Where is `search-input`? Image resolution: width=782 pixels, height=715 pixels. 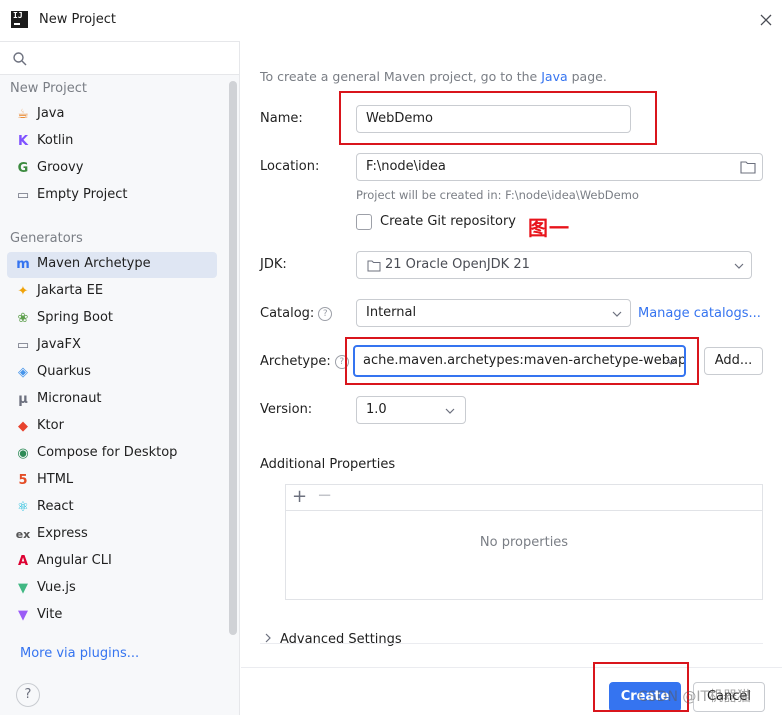
search-input is located at coordinates (119, 58).